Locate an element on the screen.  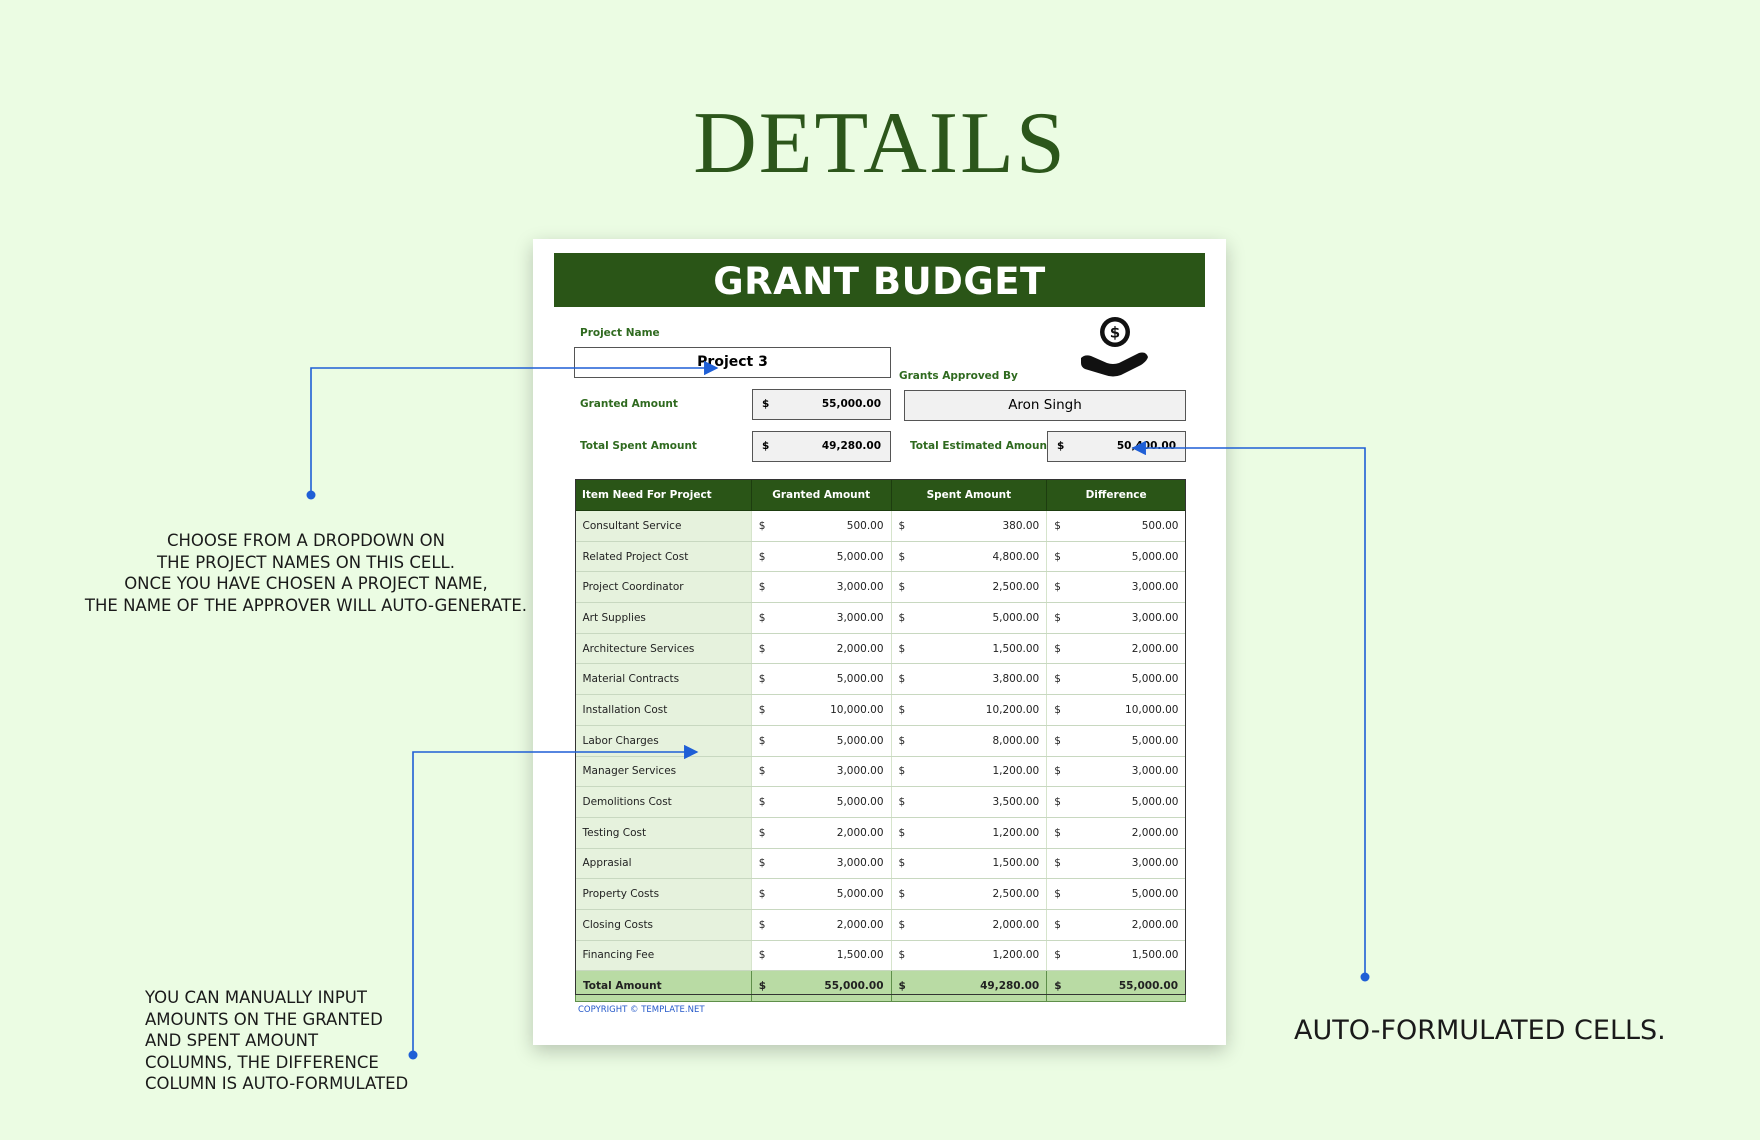
manual-input-callout-arrow is located at coordinates (553, 902).